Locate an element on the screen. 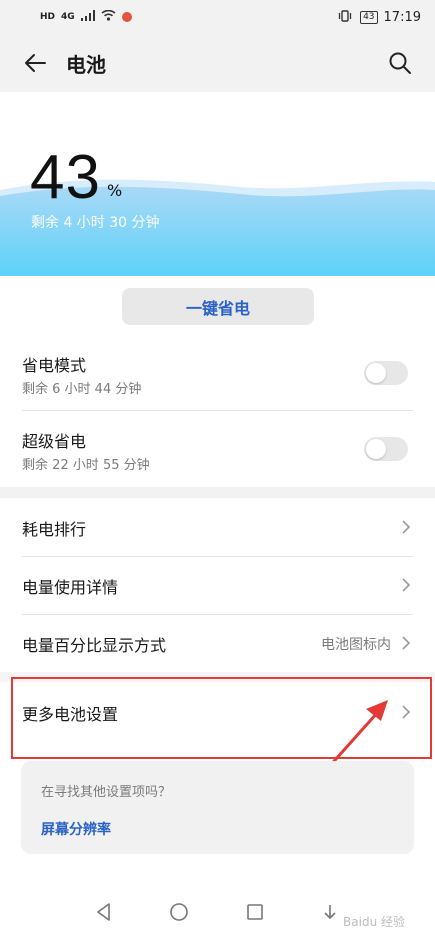 The image size is (435, 938). power-saving-mode-label: 省电模式 is located at coordinates (54, 365).